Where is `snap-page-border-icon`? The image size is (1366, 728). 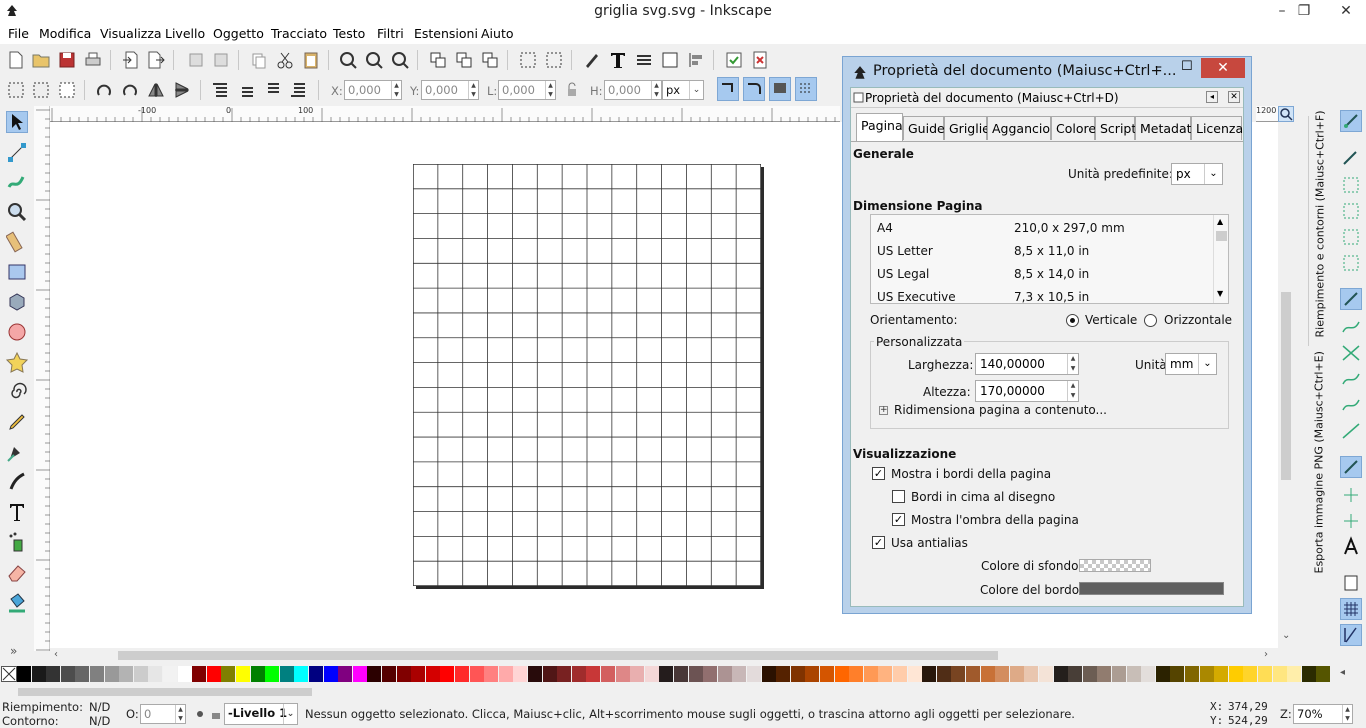 snap-page-border-icon is located at coordinates (1351, 583).